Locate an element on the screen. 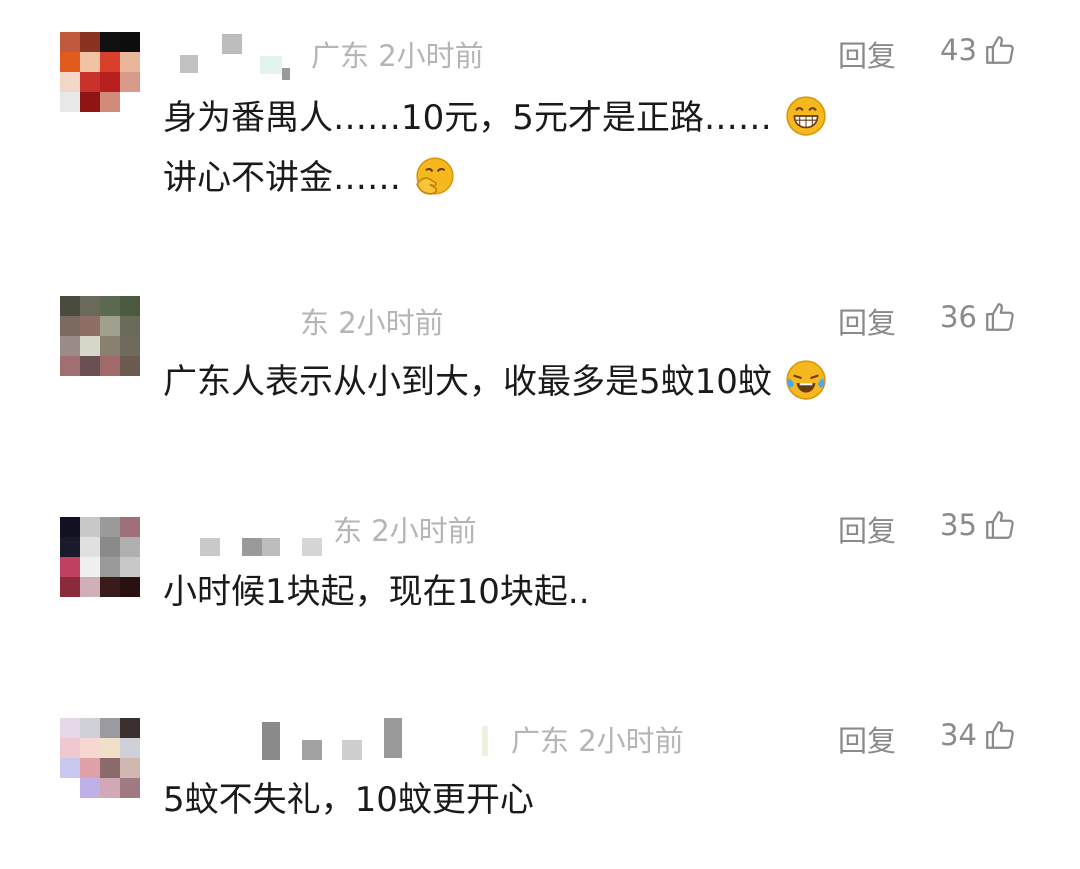 The width and height of the screenshot is (1080, 869). like-button: 34 is located at coordinates (978, 735).